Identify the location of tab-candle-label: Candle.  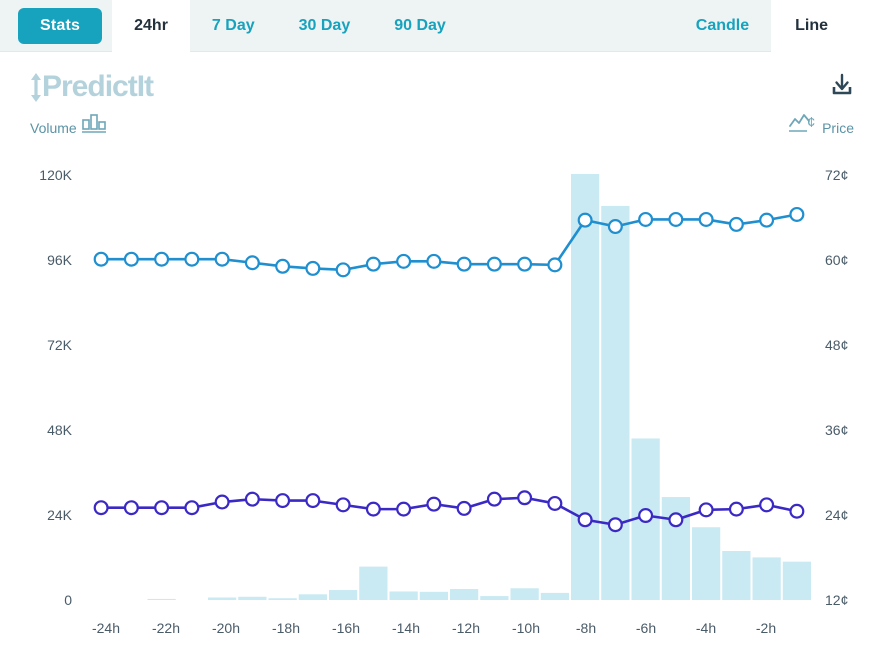
(722, 25).